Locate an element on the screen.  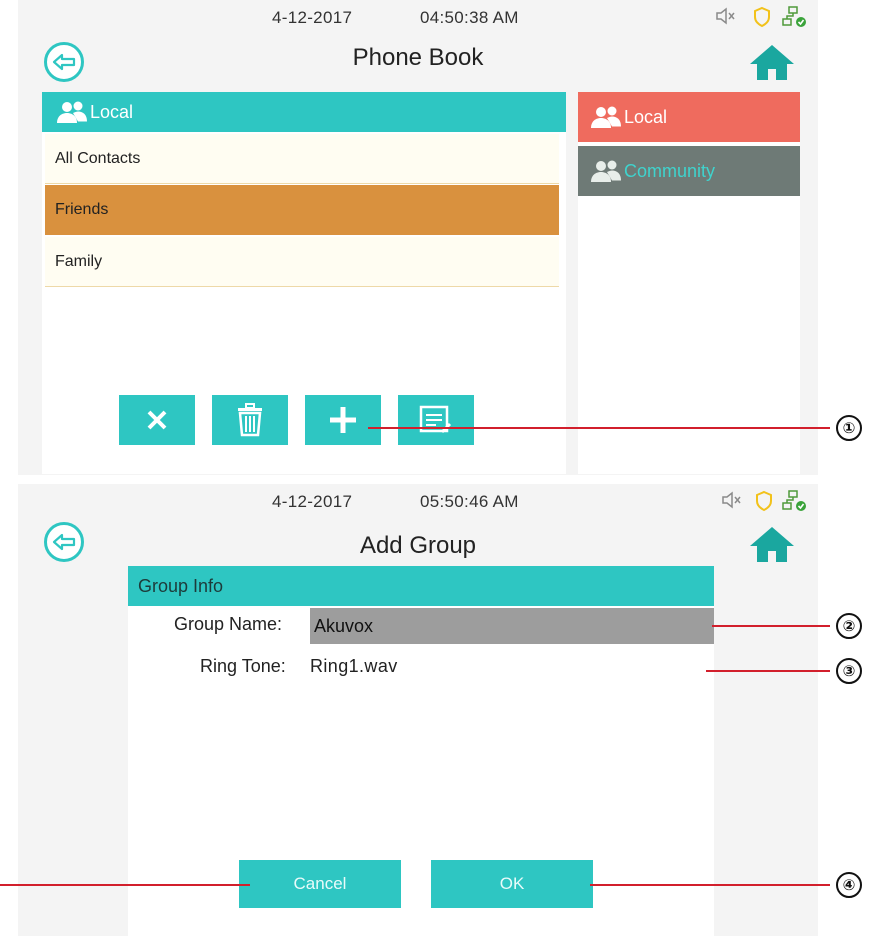
add-group-date: 4-12-2017 is located at coordinates (312, 501).